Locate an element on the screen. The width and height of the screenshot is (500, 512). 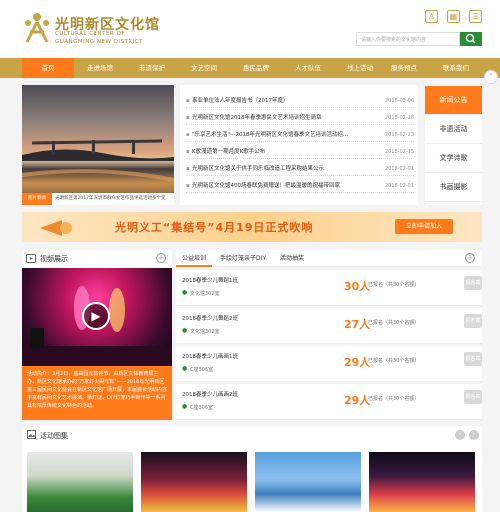
search-icon is located at coordinates (470, 38).